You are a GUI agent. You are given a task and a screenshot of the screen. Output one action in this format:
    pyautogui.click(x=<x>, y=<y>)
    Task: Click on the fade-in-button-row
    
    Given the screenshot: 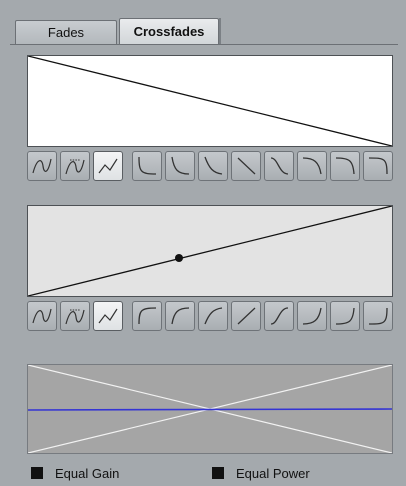 What is the action you would take?
    pyautogui.click(x=210, y=317)
    